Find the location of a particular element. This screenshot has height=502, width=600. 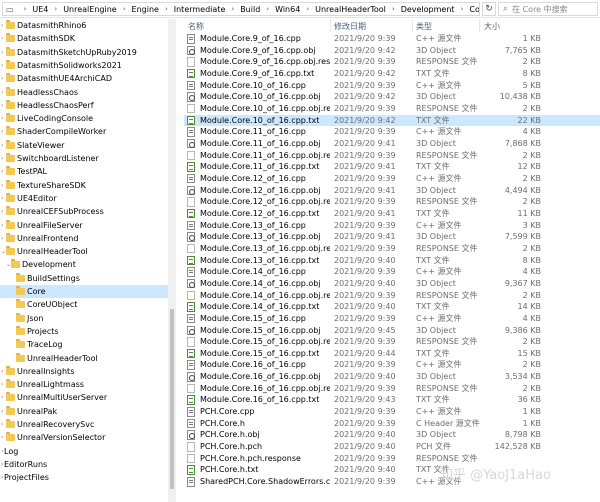

nav-item: › EditorRuns is located at coordinates (84, 464).